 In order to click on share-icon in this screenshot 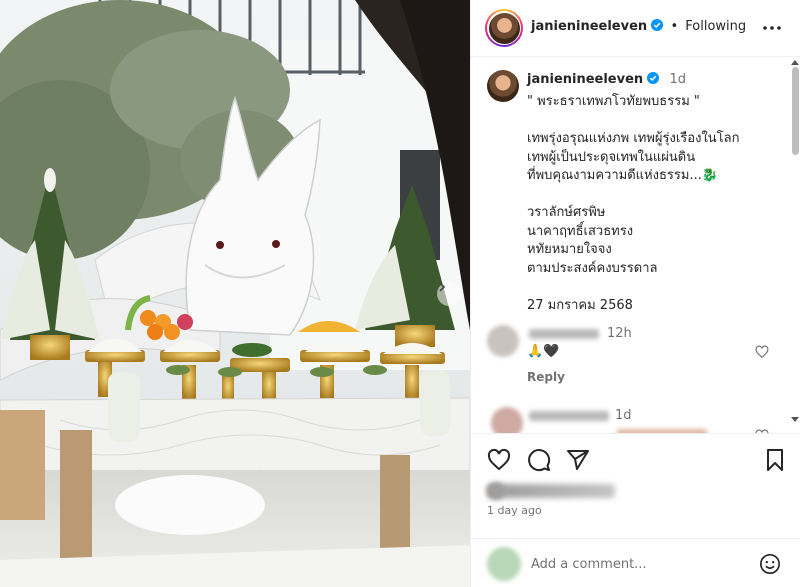, I will do `click(578, 460)`.